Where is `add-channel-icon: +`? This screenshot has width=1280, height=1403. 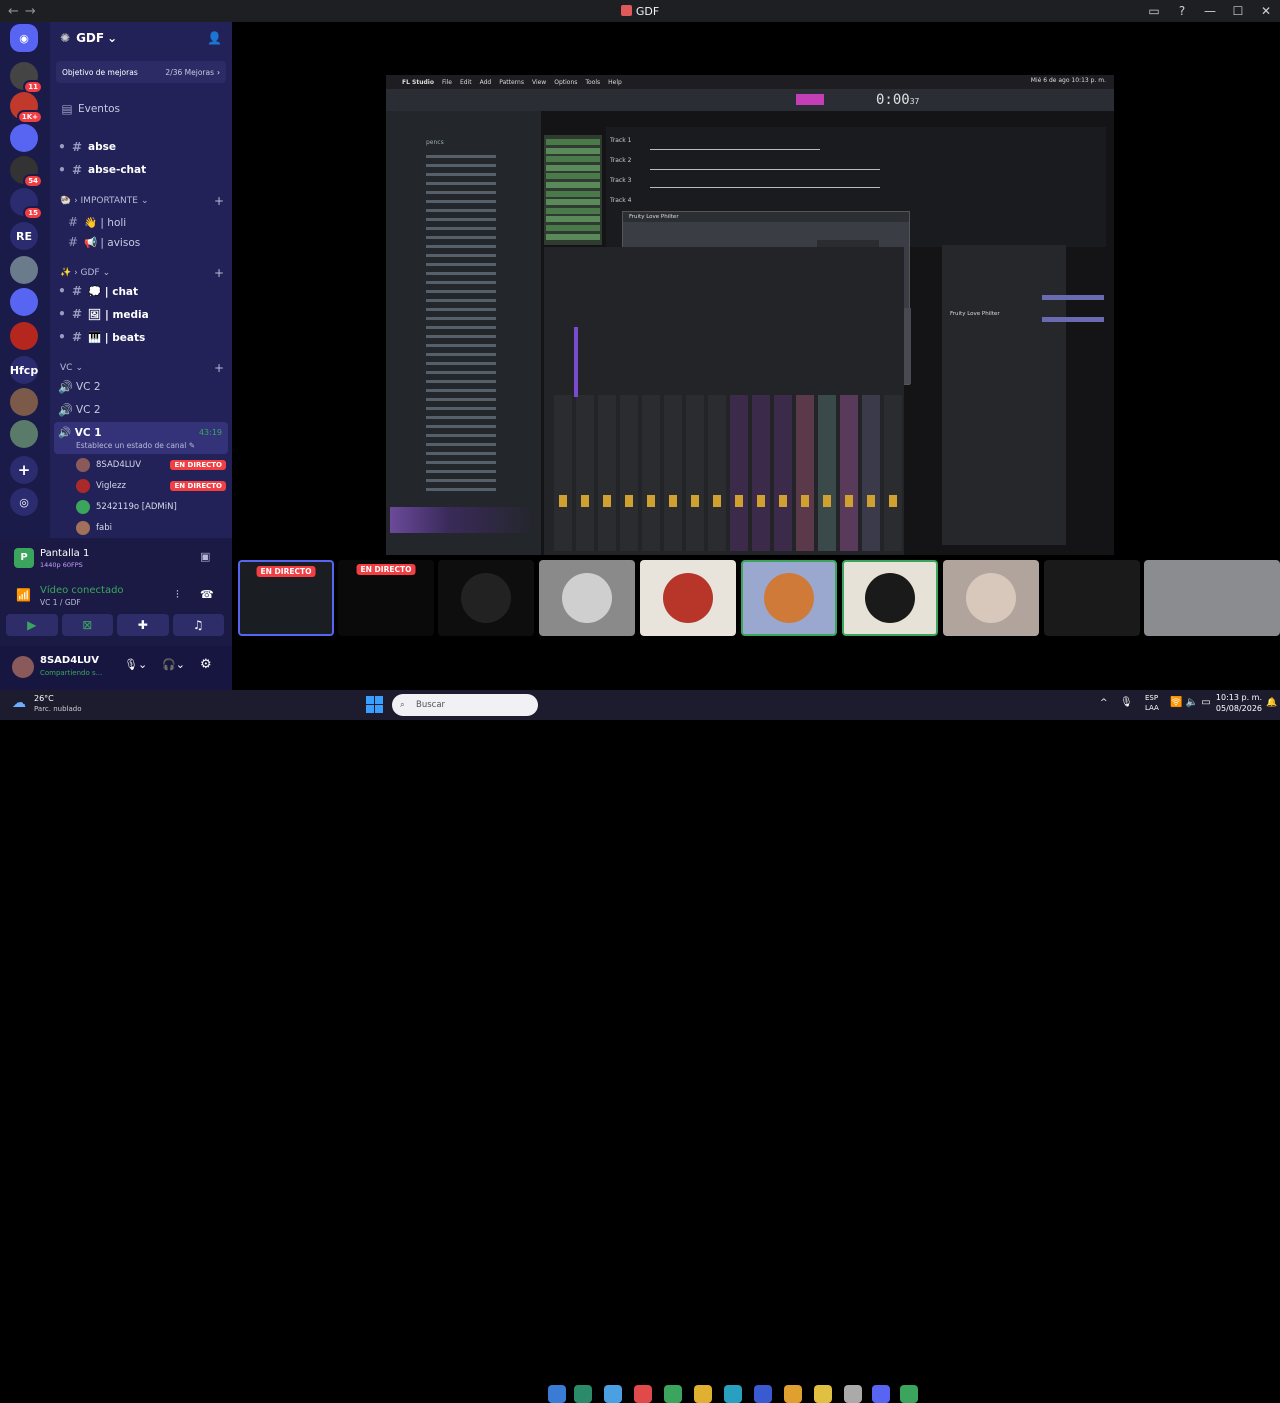
add-channel-icon: + is located at coordinates (219, 273).